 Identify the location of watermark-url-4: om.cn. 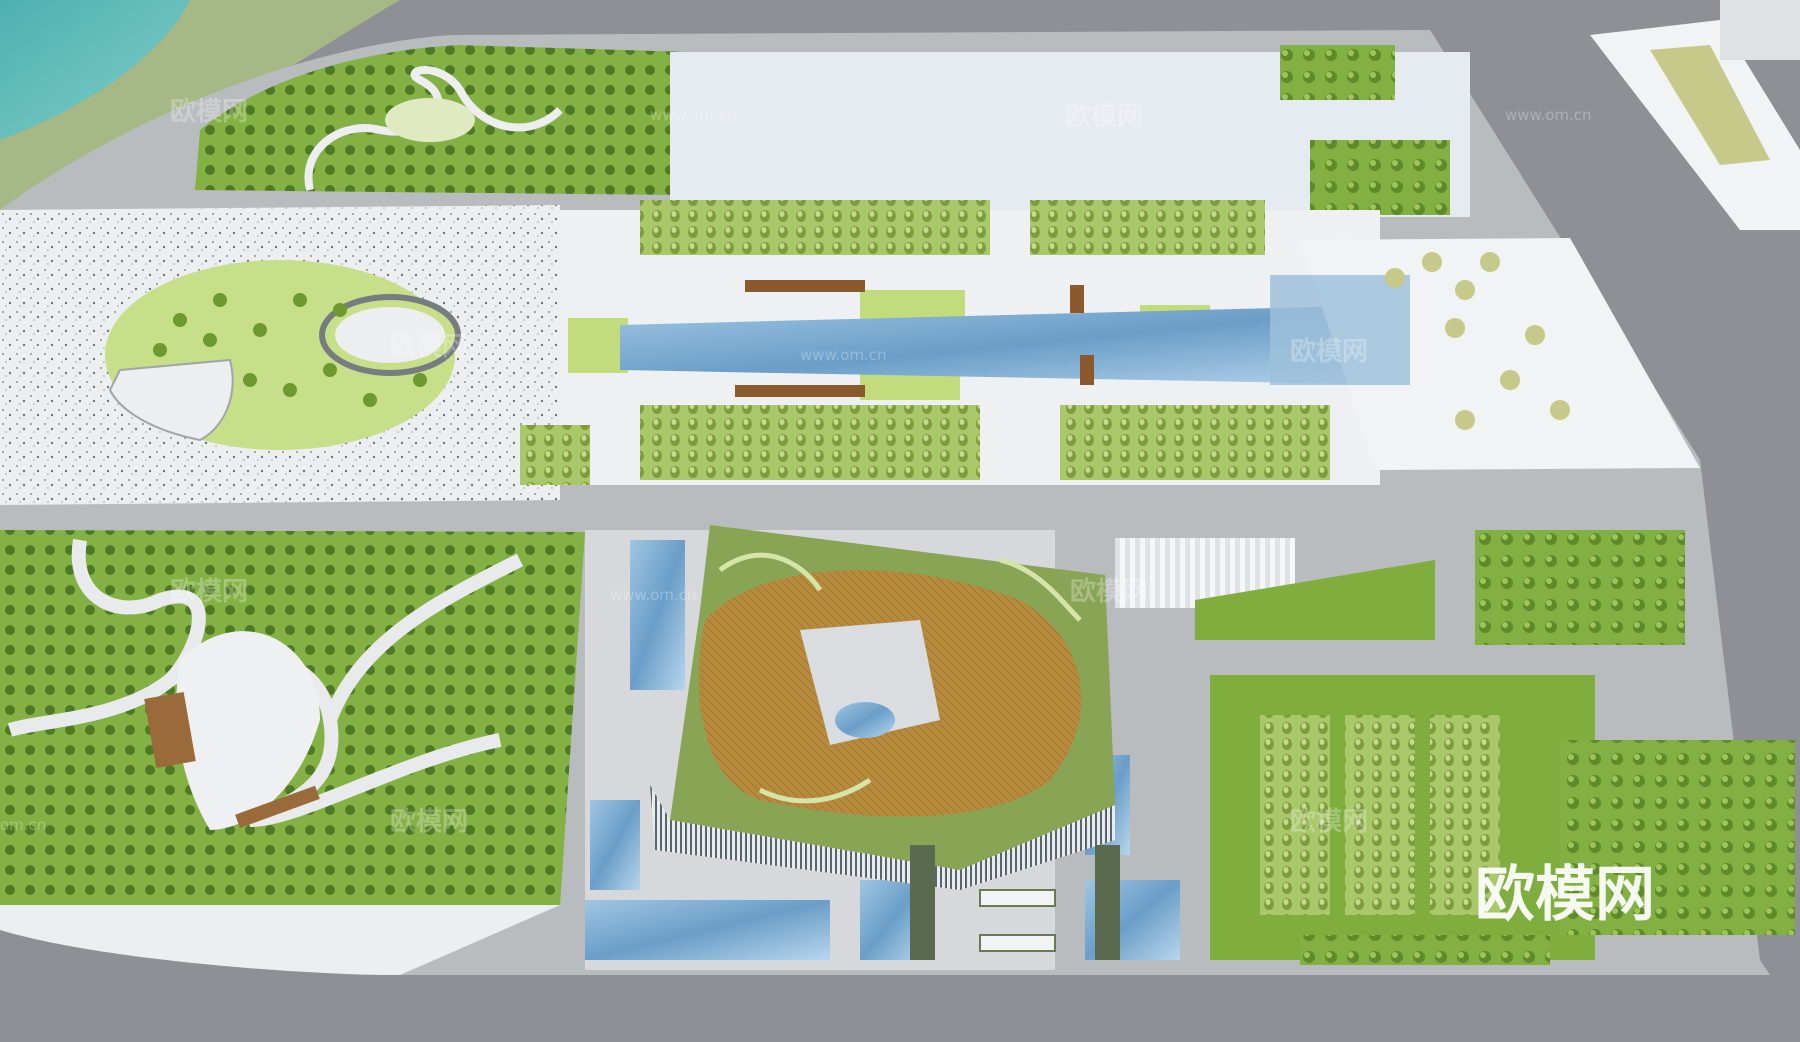
(23, 345).